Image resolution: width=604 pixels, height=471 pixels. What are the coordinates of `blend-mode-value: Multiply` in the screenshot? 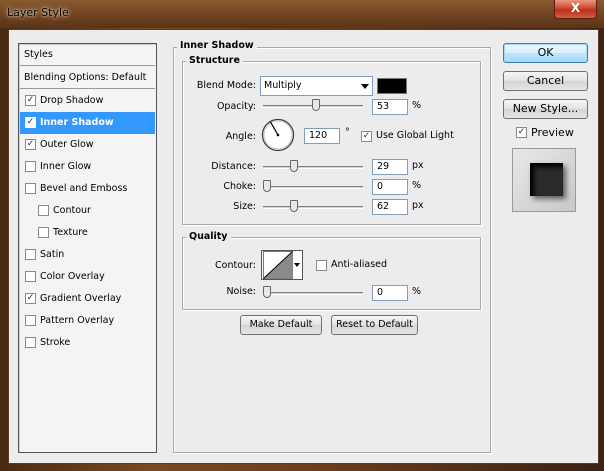 It's located at (283, 85).